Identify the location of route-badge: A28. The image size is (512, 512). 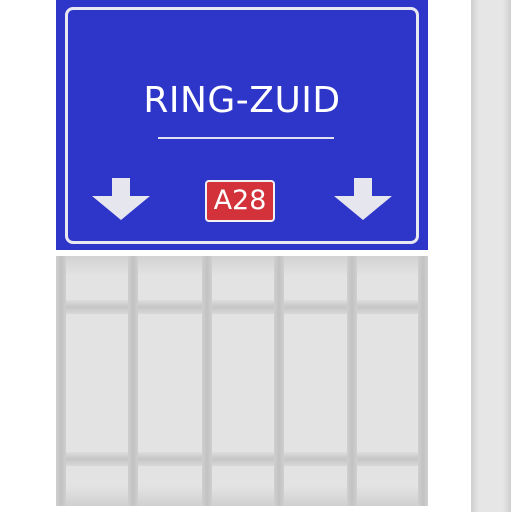
(240, 201).